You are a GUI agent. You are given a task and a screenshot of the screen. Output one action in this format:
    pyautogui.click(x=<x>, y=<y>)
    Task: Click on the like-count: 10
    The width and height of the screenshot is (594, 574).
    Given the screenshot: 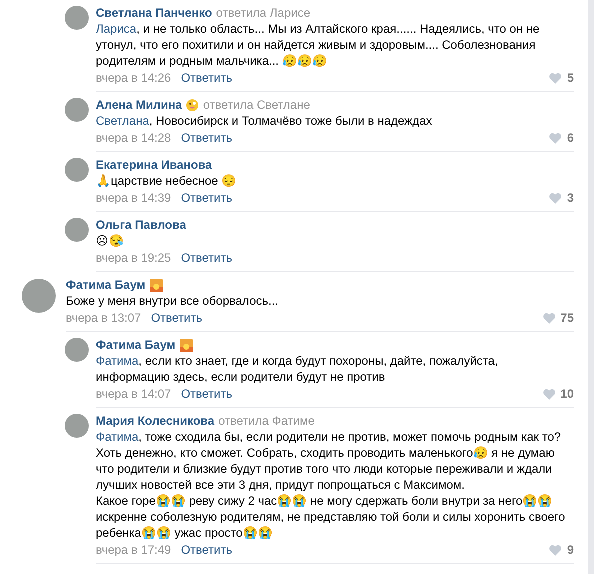 What is the action you would take?
    pyautogui.click(x=567, y=394)
    